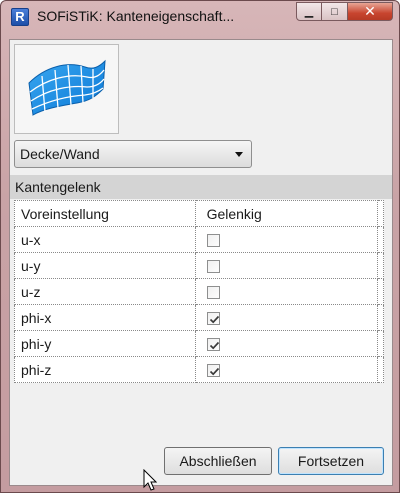 This screenshot has width=400, height=493. I want to click on grid-header-col1: Voreinstellung, so click(105, 213).